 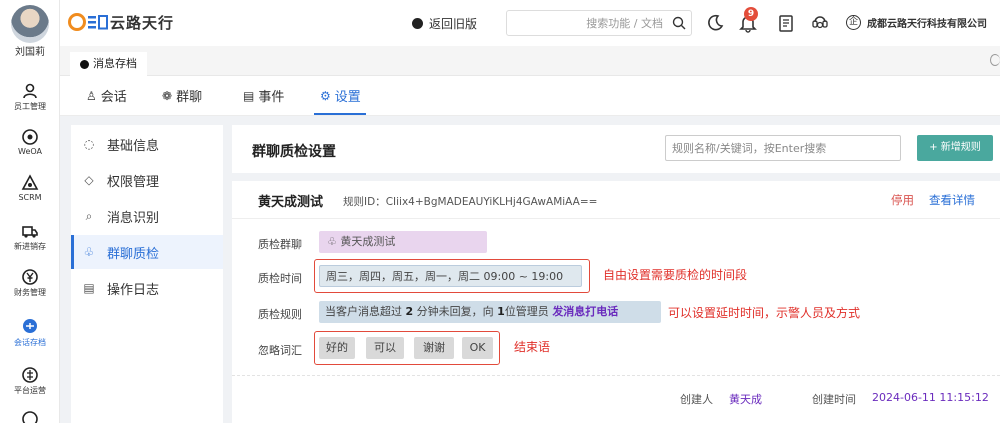 I want to click on sidebar-item-label: 群聊质检, so click(x=133, y=254).